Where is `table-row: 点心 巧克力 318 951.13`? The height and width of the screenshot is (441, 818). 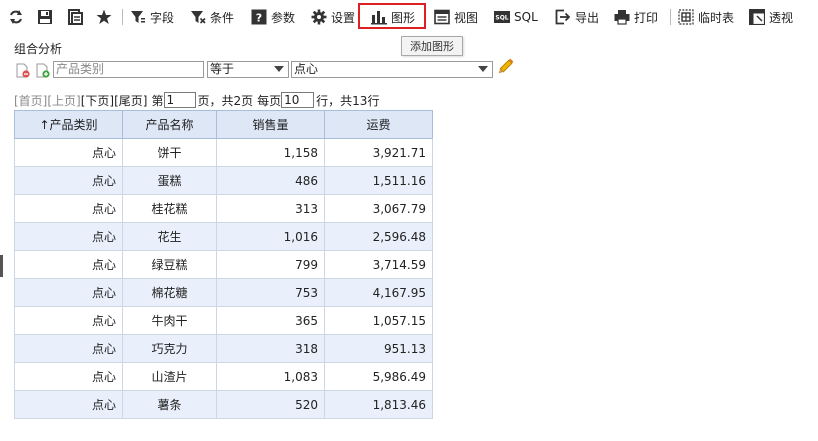 table-row: 点心 巧克力 318 951.13 is located at coordinates (223, 348).